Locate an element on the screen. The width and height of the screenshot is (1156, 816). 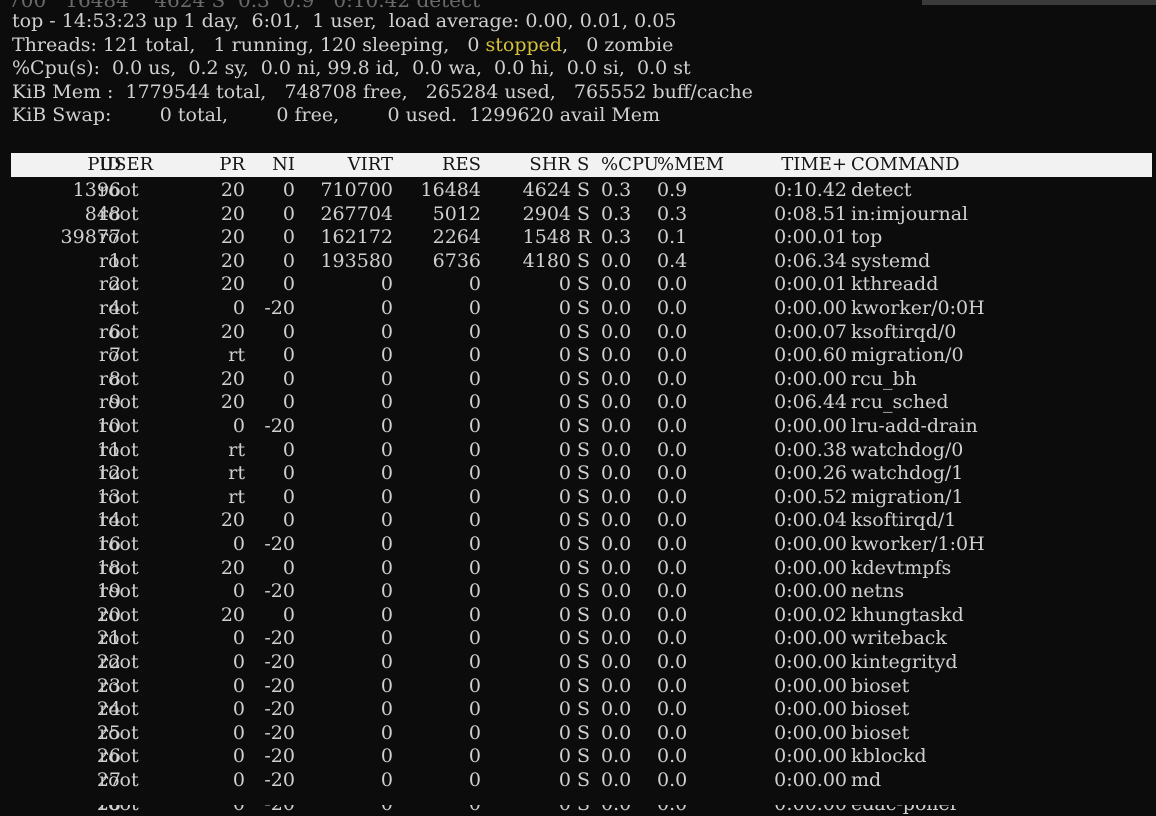
table-row: 12 root rt 0 0 0 0 S 0.0 0.0 0:00.26 watchdog/1 is located at coordinates (581, 473).